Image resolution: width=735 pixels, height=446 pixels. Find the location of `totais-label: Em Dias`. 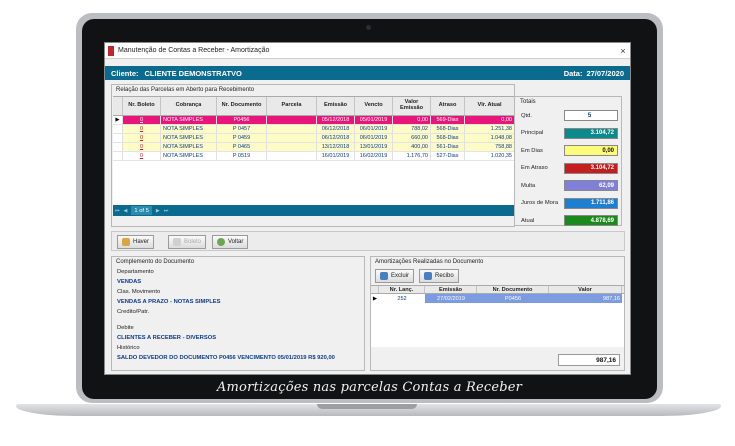

totais-label: Em Dias is located at coordinates (532, 150).